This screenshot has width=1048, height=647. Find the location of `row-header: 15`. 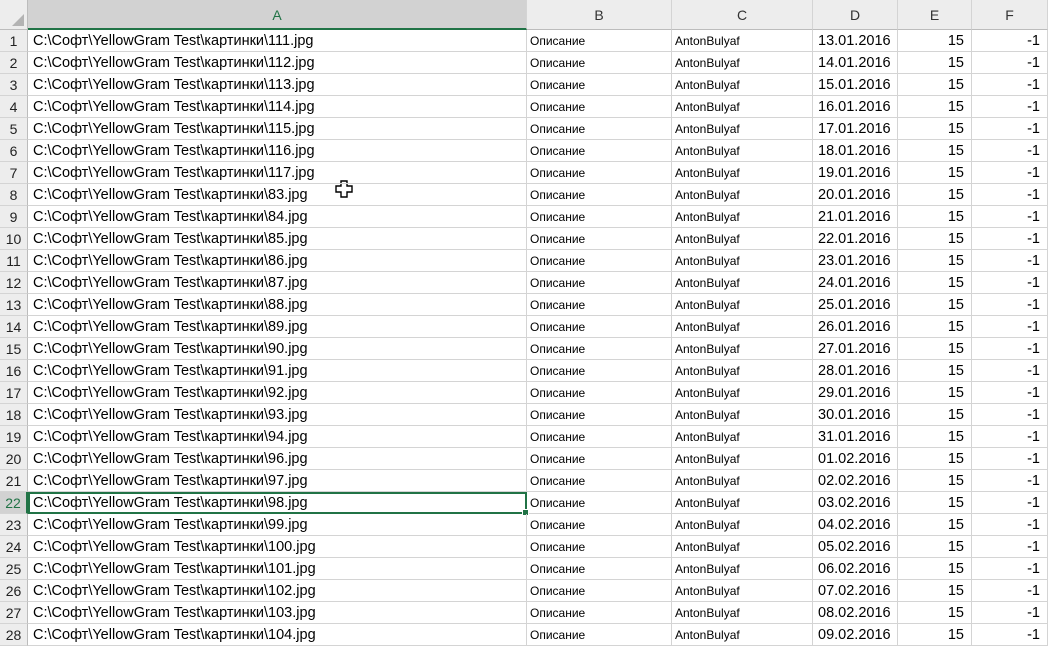

row-header: 15 is located at coordinates (14, 349).